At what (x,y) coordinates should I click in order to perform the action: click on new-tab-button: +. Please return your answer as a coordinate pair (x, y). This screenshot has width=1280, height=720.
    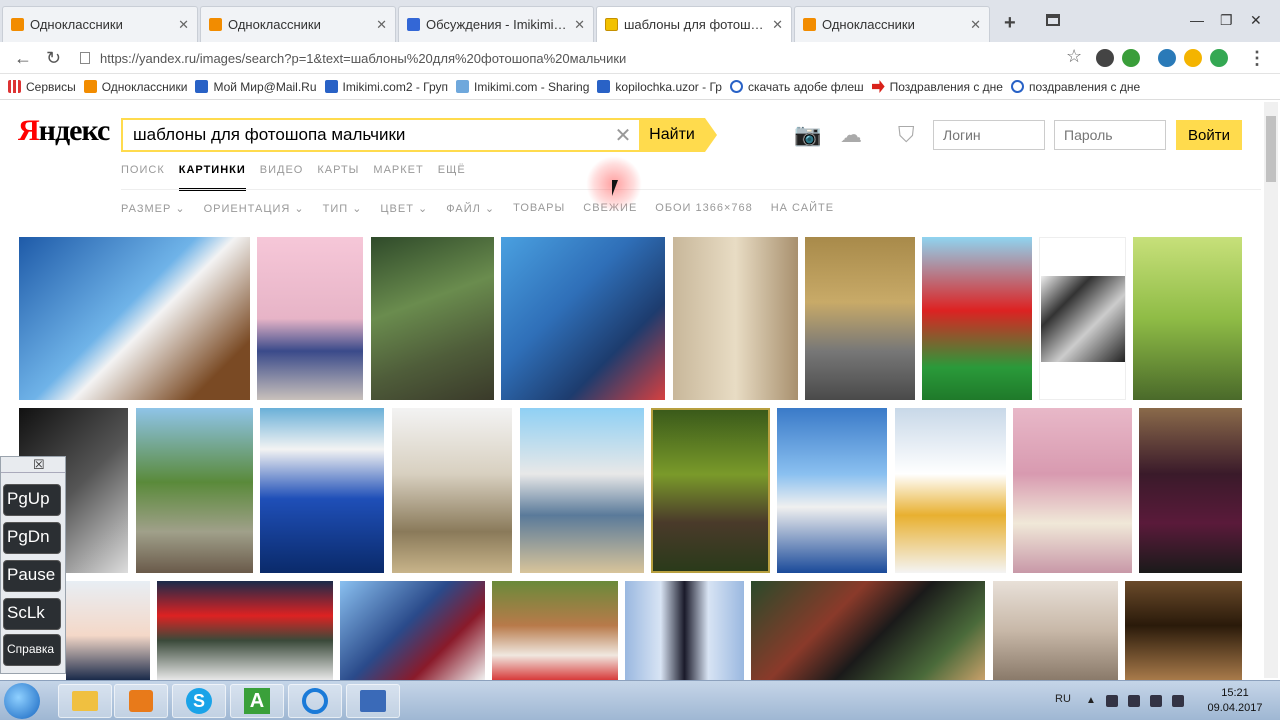
    Looking at the image, I should click on (1010, 23).